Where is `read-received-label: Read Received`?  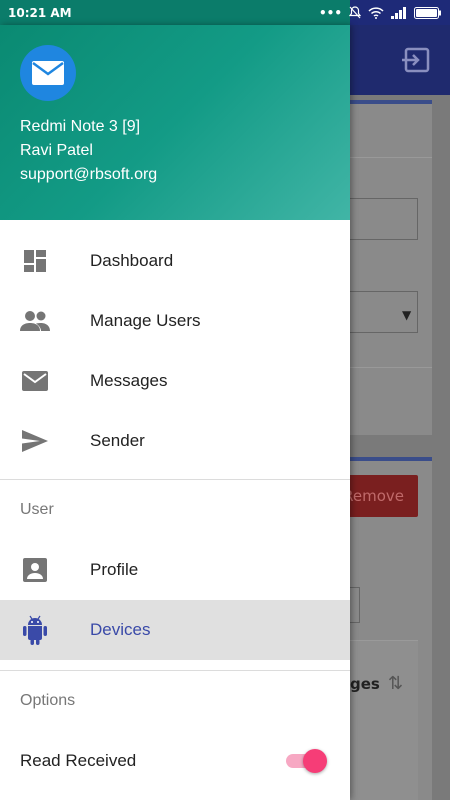 read-received-label: Read Received is located at coordinates (78, 760).